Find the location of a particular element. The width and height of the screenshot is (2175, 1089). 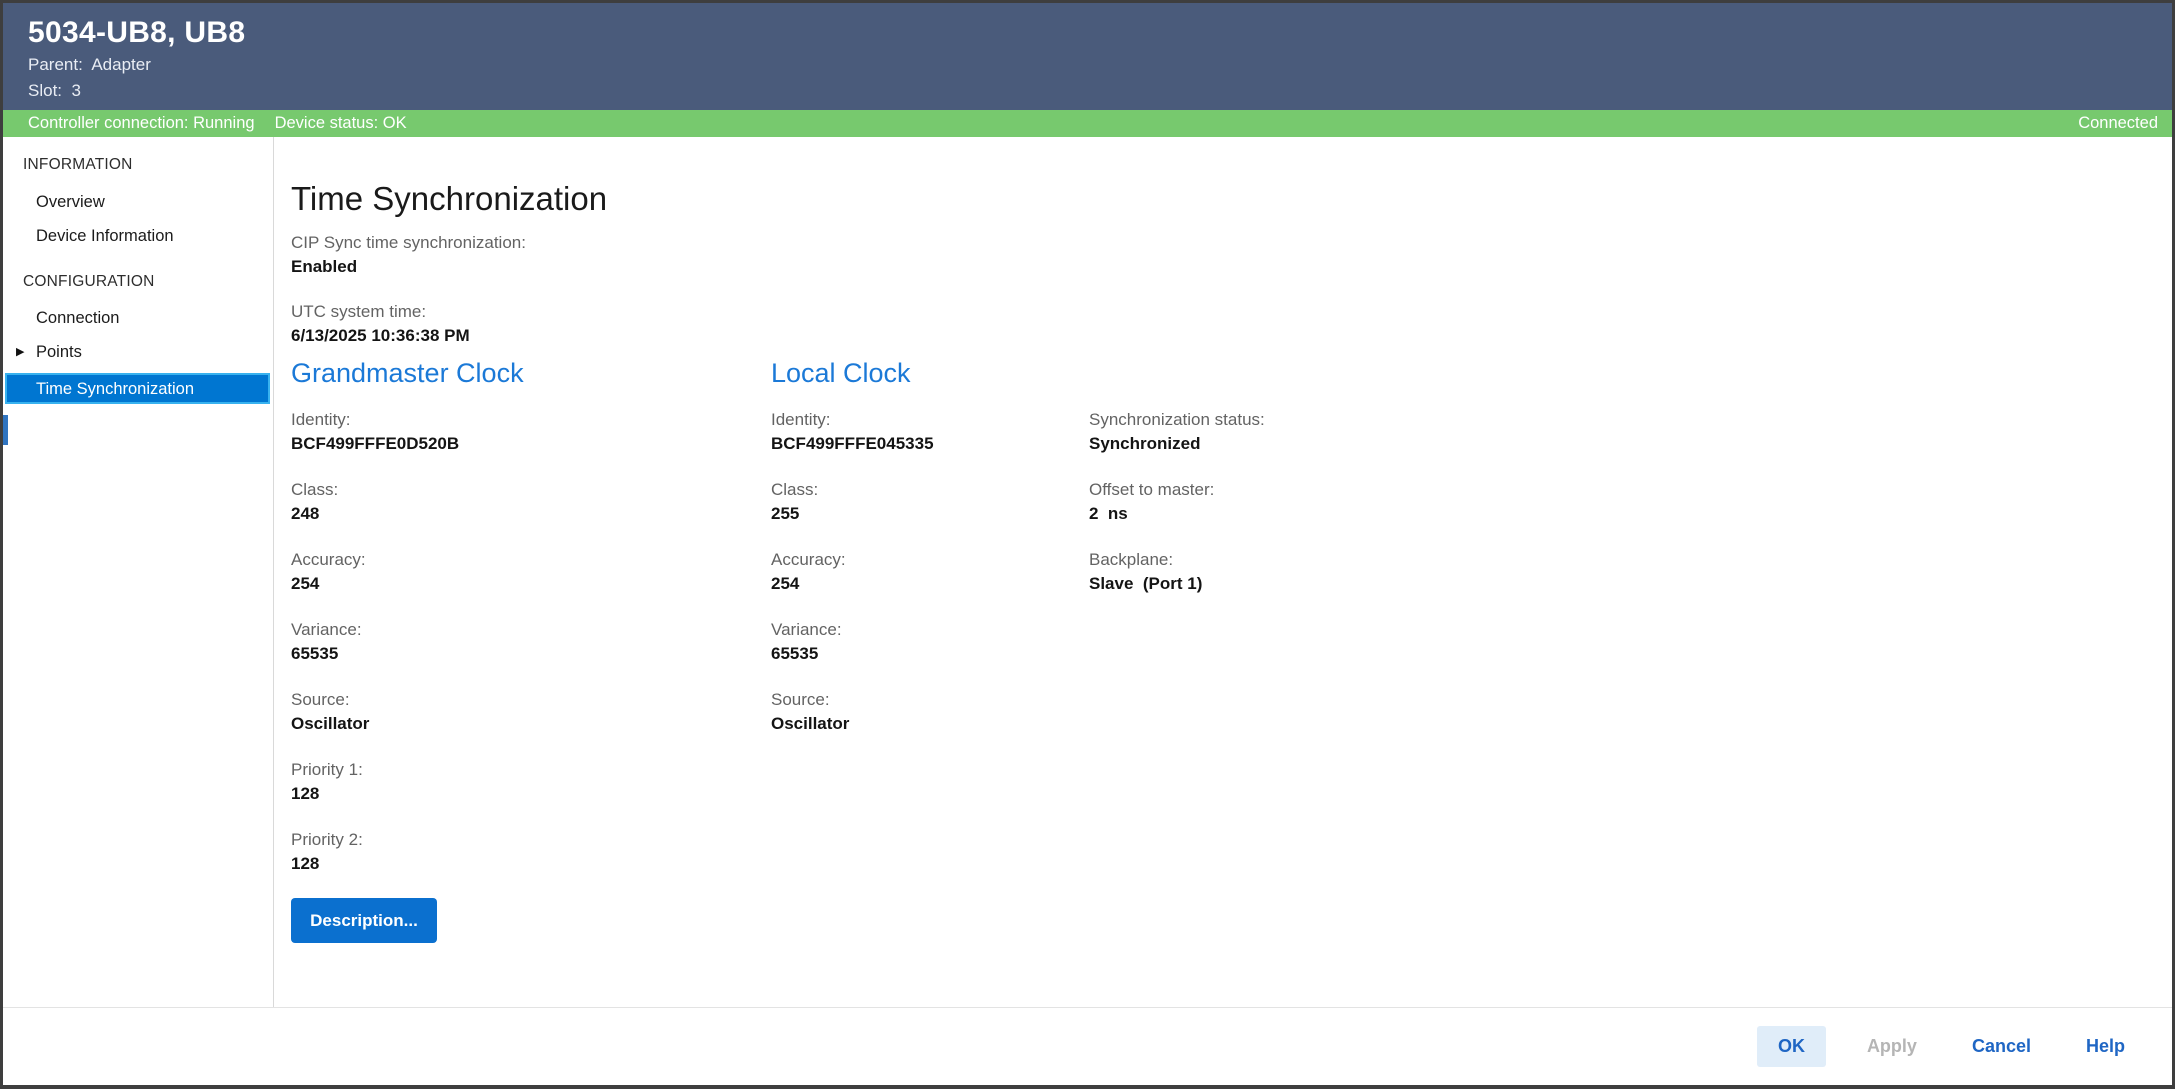

local-clock-heading: Local Clock is located at coordinates (841, 373).